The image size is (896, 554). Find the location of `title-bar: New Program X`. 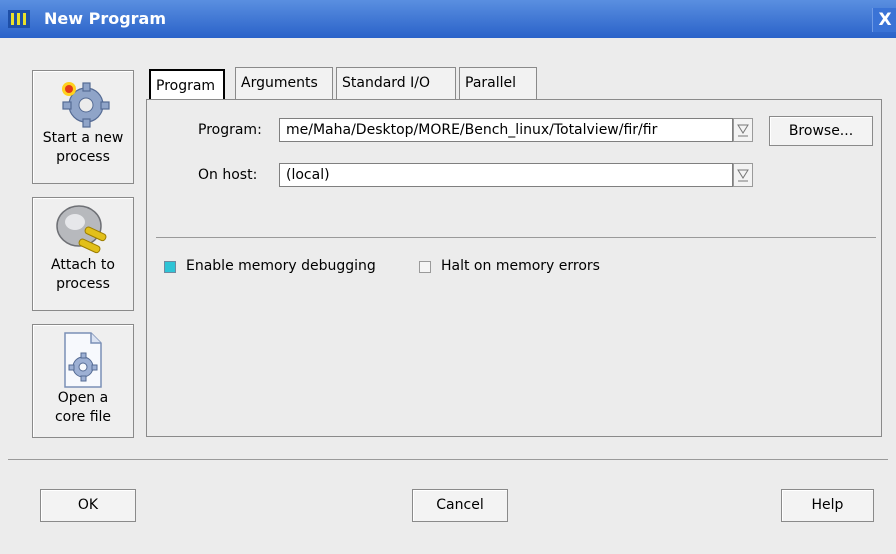

title-bar: New Program X is located at coordinates (448, 19).